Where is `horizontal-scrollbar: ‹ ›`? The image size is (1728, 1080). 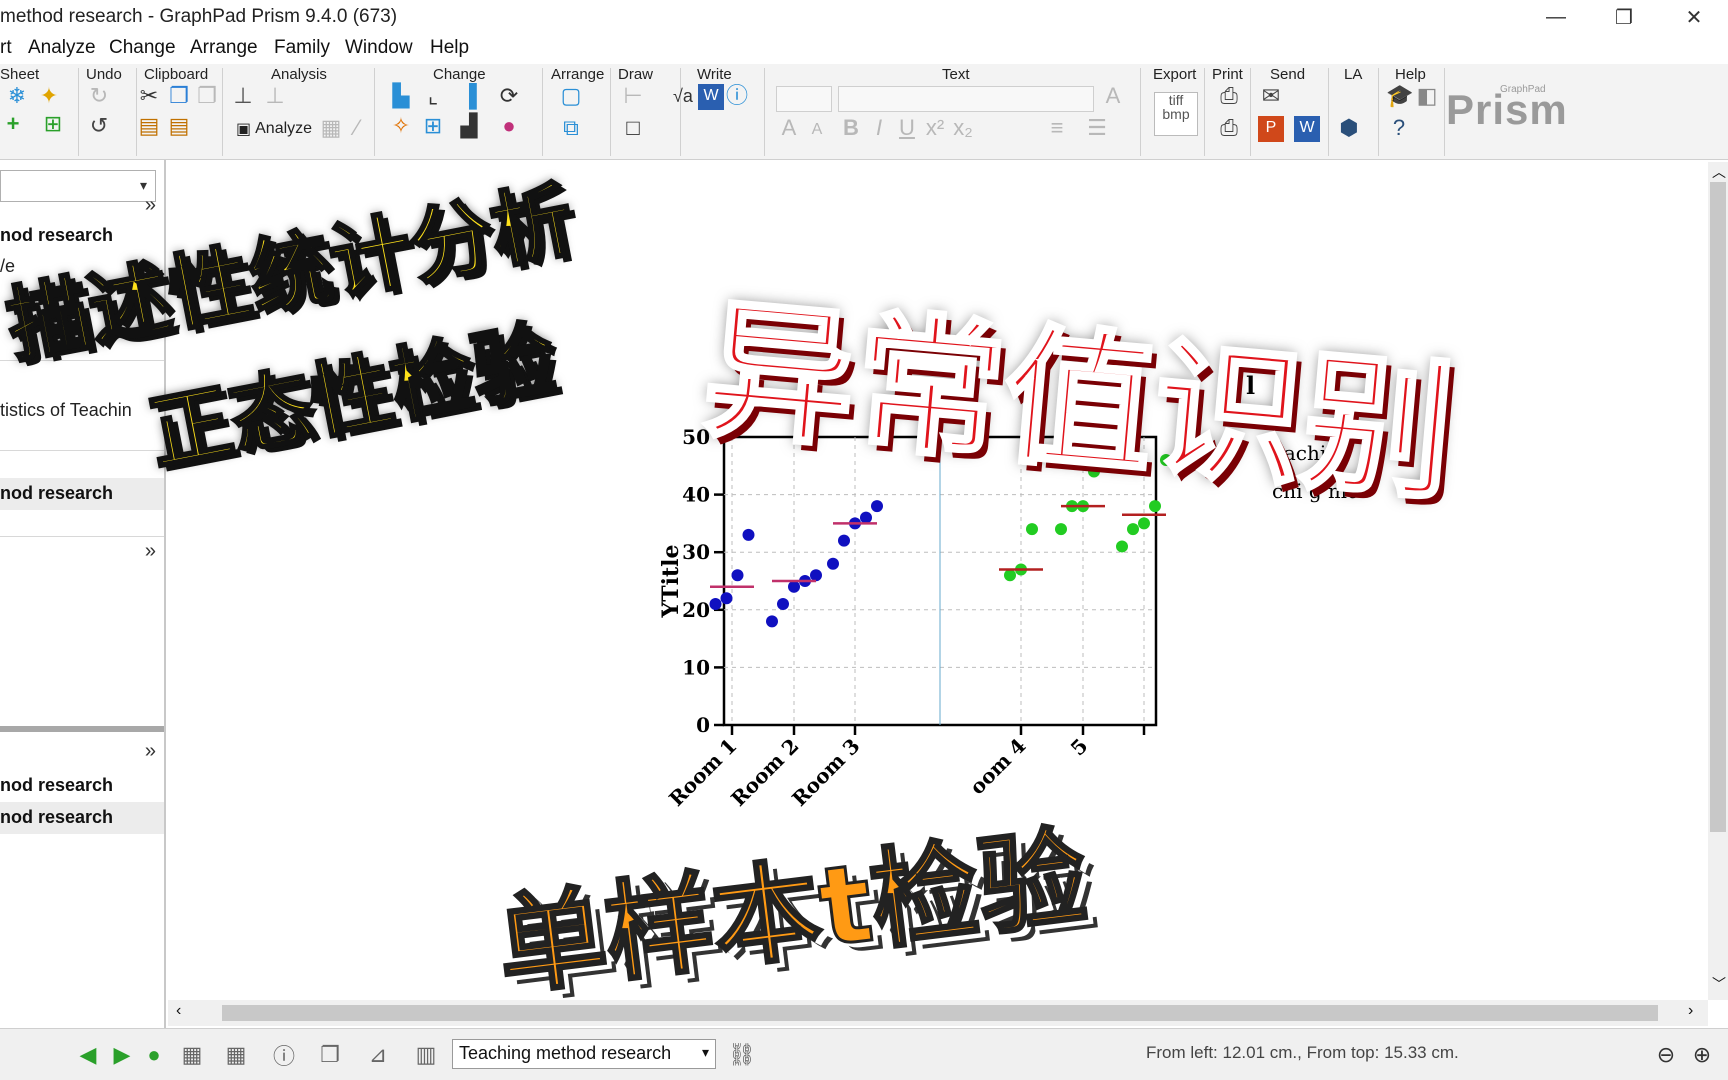
horizontal-scrollbar: ‹ › is located at coordinates (938, 1013).